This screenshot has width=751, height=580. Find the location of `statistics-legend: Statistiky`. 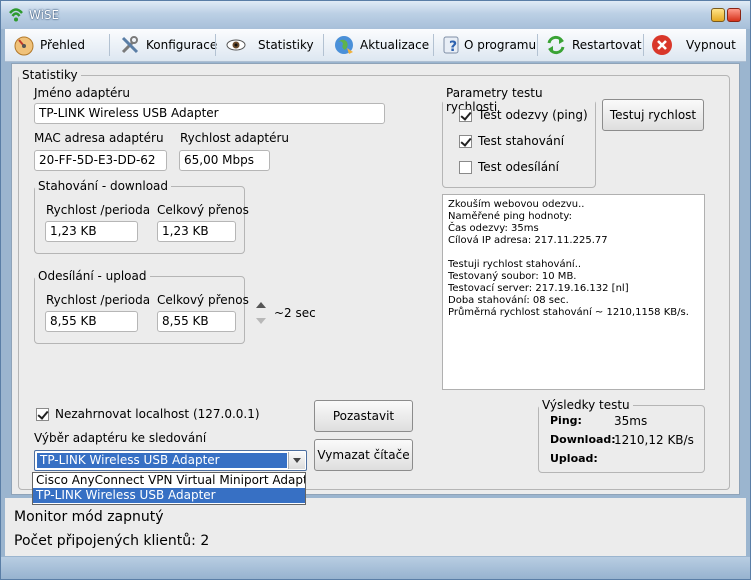

statistics-legend: Statistiky is located at coordinates (50, 75).